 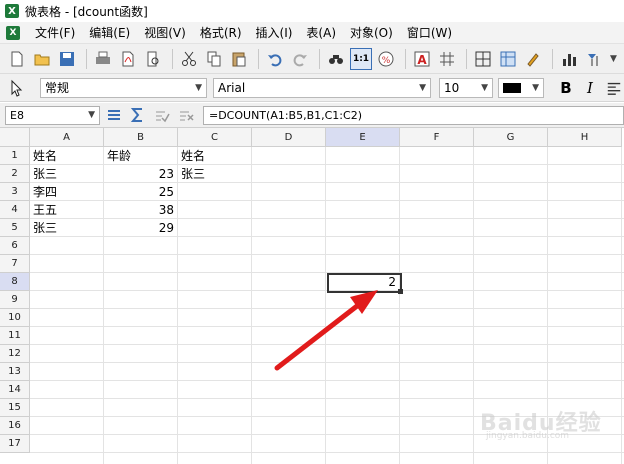 What do you see at coordinates (66, 210) in the screenshot?
I see `cell-a4: 王五` at bounding box center [66, 210].